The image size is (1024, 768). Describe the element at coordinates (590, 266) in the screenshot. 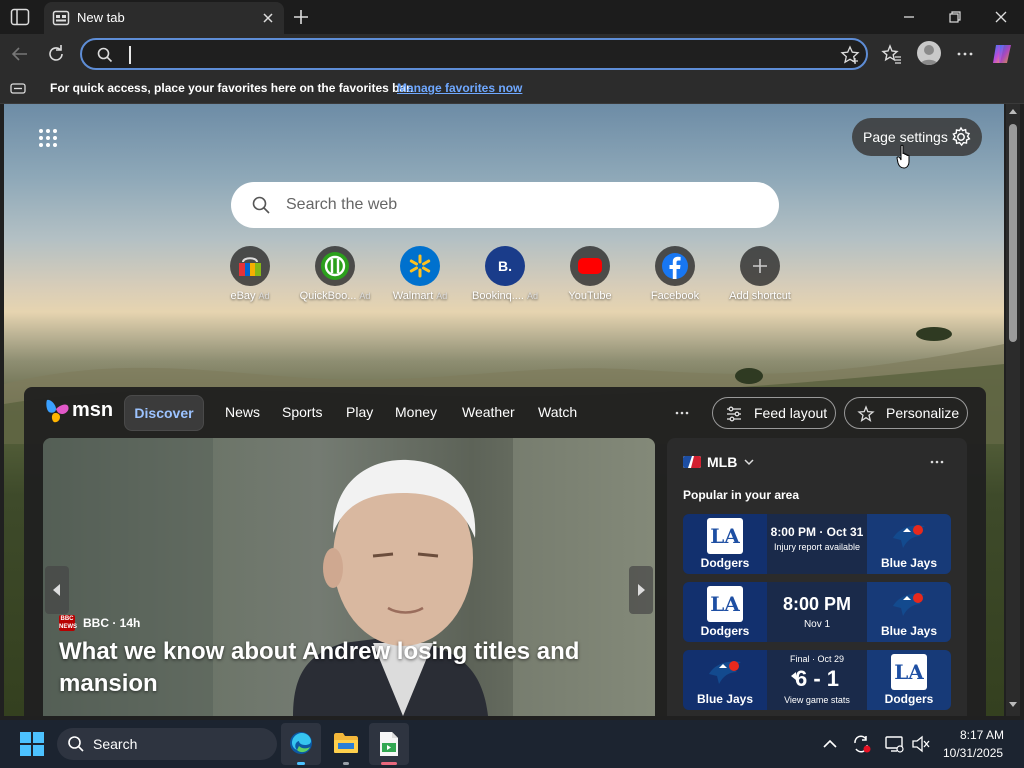

I see `youtube-icon` at that location.